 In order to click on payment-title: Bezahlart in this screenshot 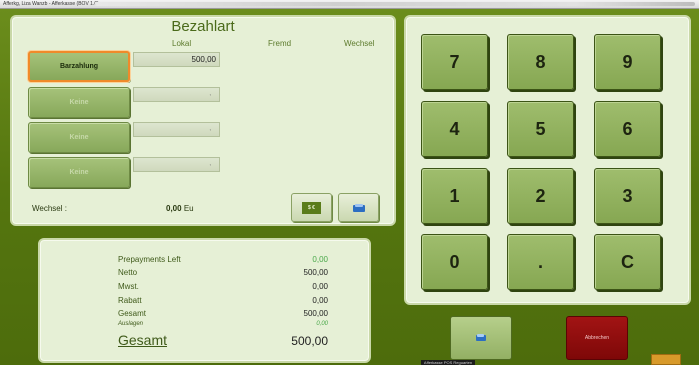, I will do `click(203, 26)`.